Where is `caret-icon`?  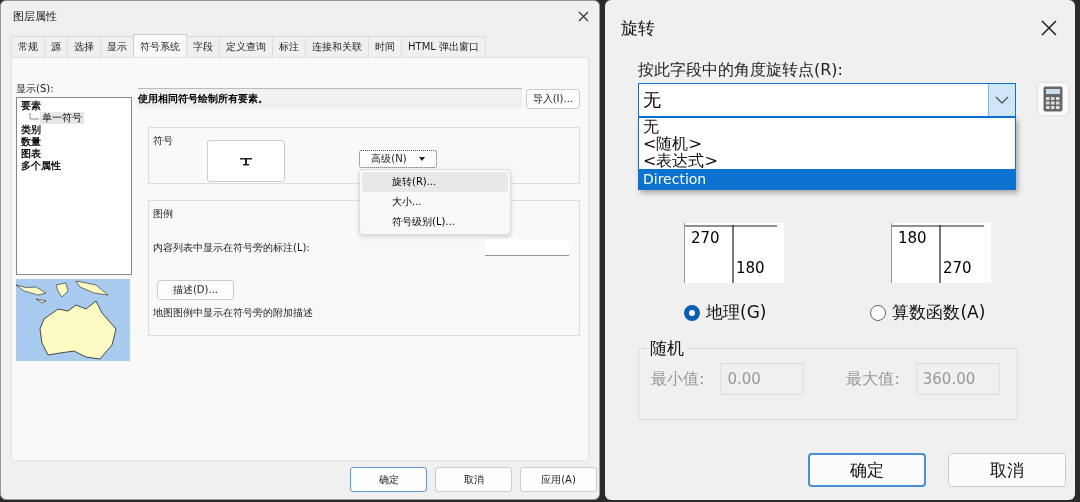 caret-icon is located at coordinates (421, 159).